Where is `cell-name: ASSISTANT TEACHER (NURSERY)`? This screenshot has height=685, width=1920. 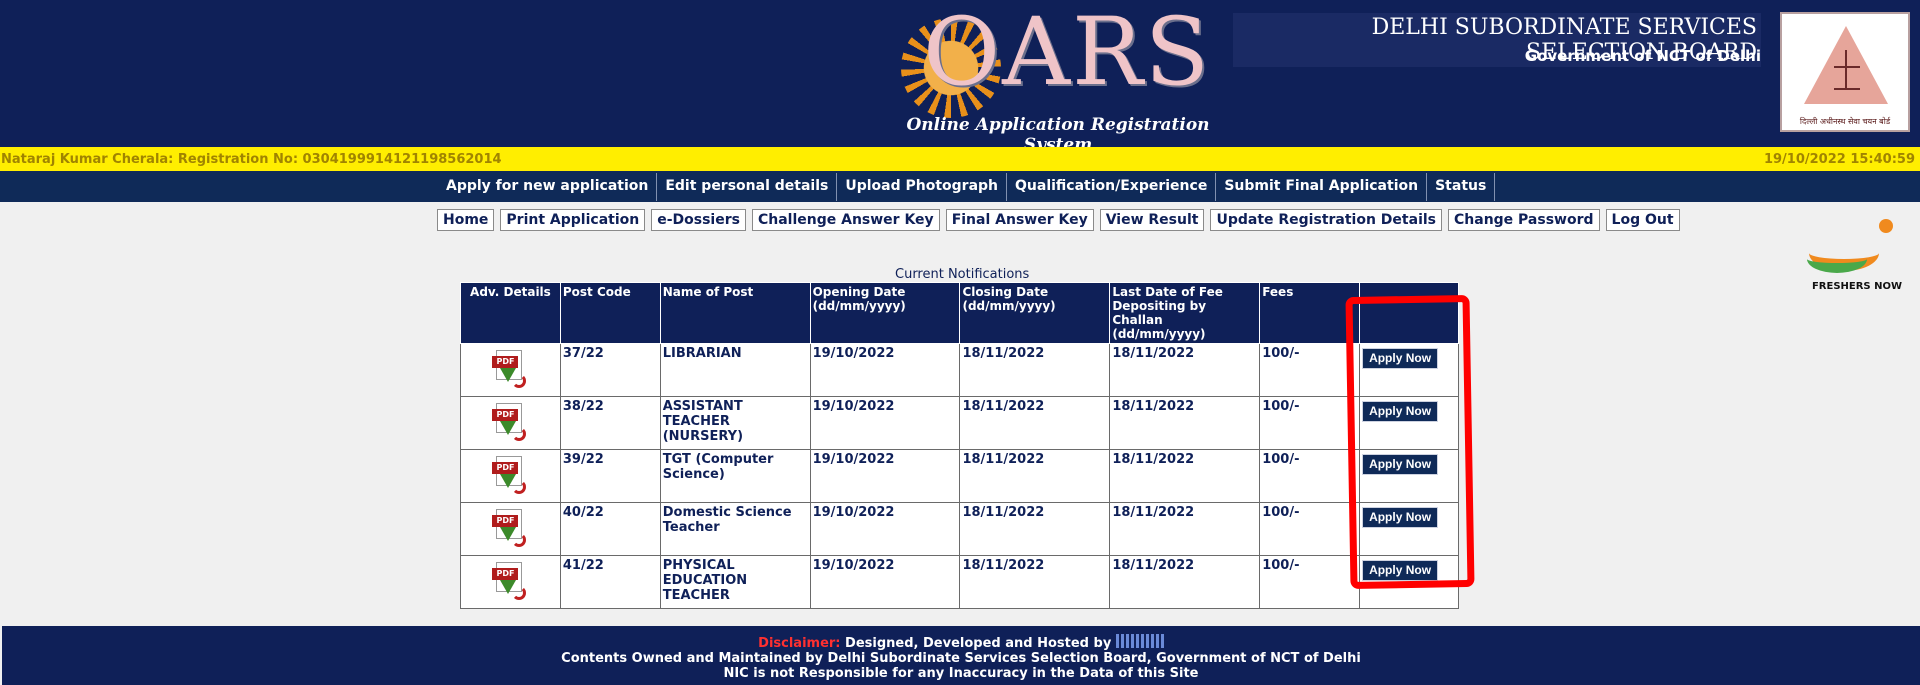 cell-name: ASSISTANT TEACHER (NURSERY) is located at coordinates (735, 423).